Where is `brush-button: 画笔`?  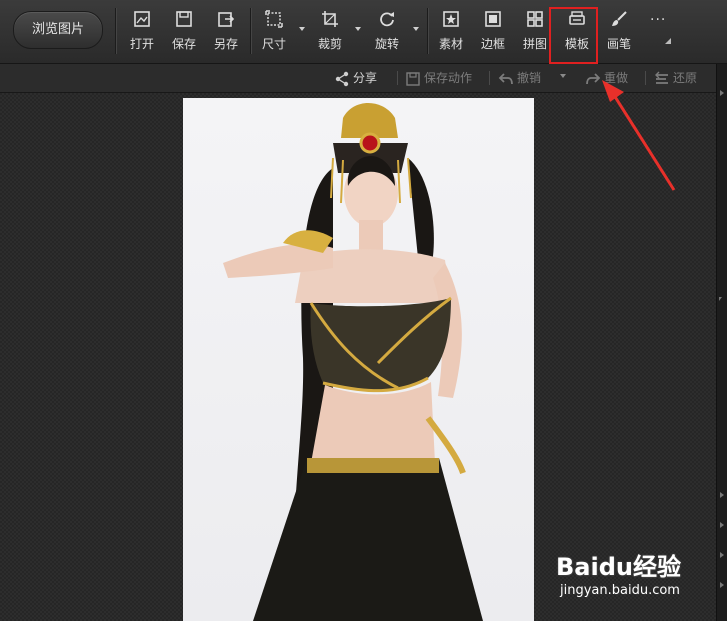
brush-button: 画笔 is located at coordinates (619, 32).